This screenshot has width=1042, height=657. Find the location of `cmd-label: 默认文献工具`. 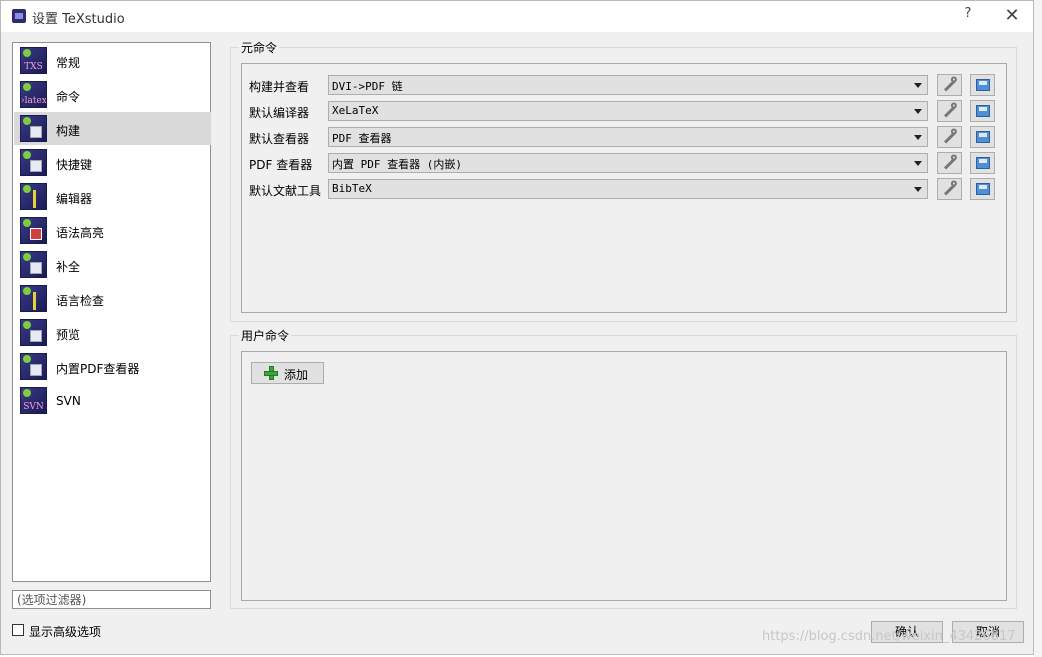

cmd-label: 默认文献工具 is located at coordinates (285, 191).